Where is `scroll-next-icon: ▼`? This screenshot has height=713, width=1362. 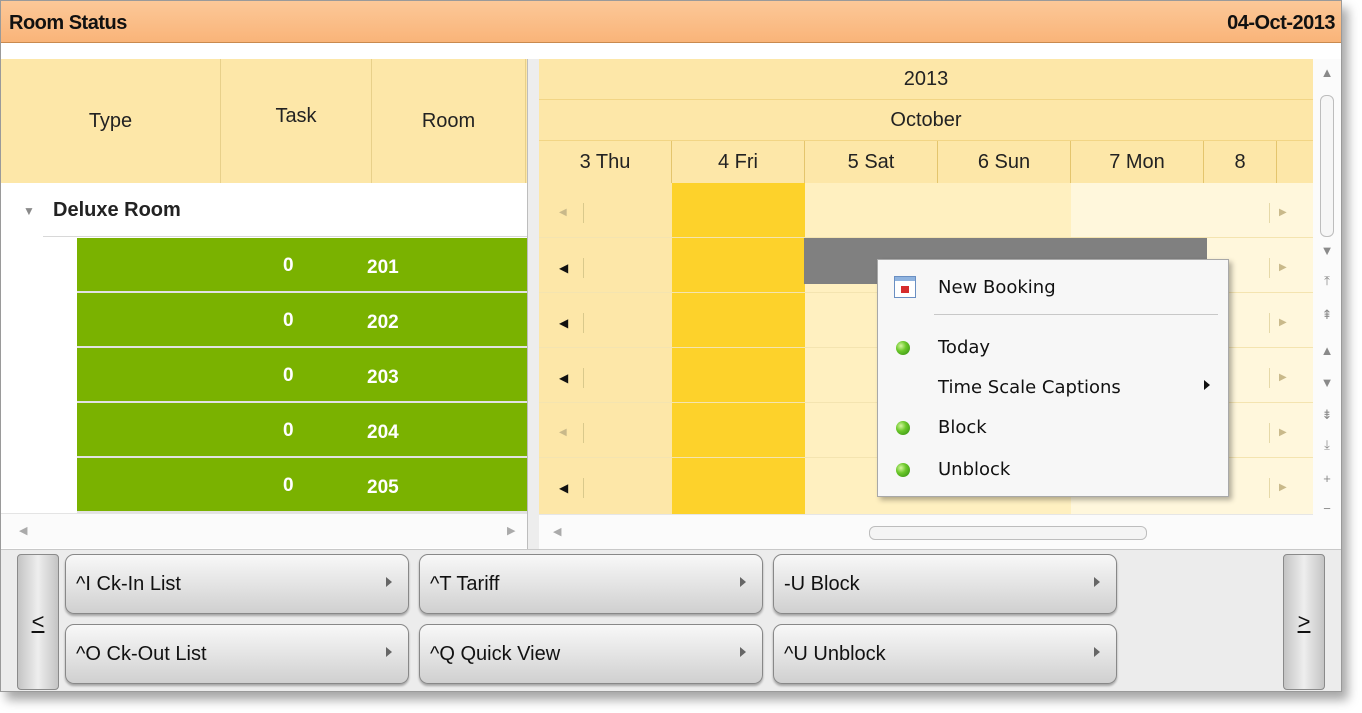
scroll-next-icon: ▼ is located at coordinates (1327, 382).